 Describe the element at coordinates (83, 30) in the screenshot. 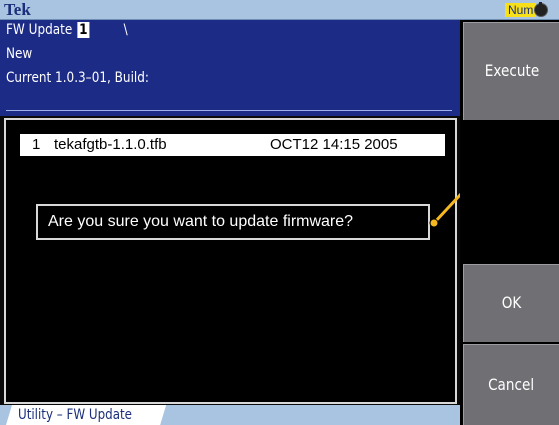

I see `filename-char-cursor: 1` at that location.